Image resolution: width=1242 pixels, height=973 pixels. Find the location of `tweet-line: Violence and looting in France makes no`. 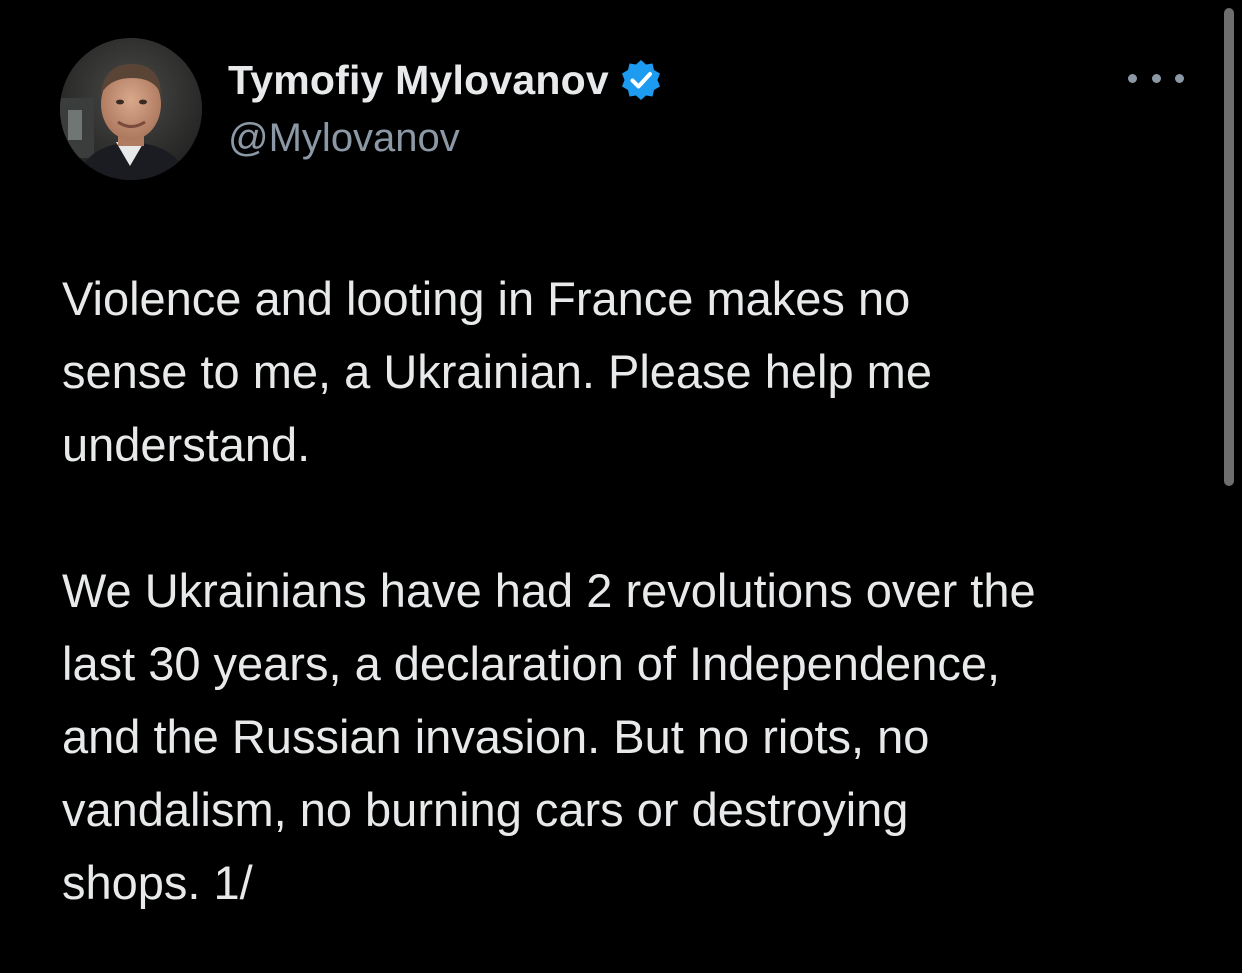

tweet-line: Violence and looting in France makes no is located at coordinates (486, 298).